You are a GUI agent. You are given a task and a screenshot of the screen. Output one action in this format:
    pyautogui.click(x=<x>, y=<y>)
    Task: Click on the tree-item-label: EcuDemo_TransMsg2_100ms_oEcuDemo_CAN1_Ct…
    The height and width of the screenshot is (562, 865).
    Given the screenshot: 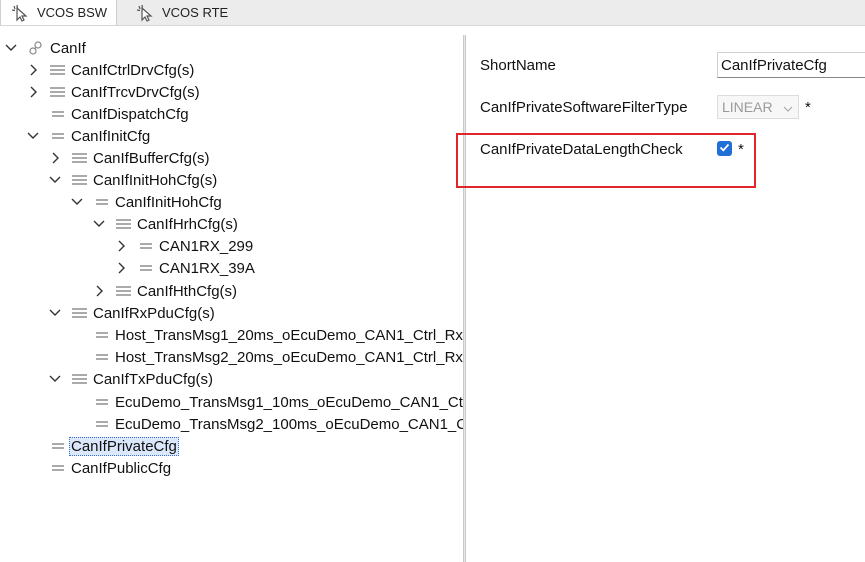 What is the action you would take?
    pyautogui.click(x=289, y=424)
    